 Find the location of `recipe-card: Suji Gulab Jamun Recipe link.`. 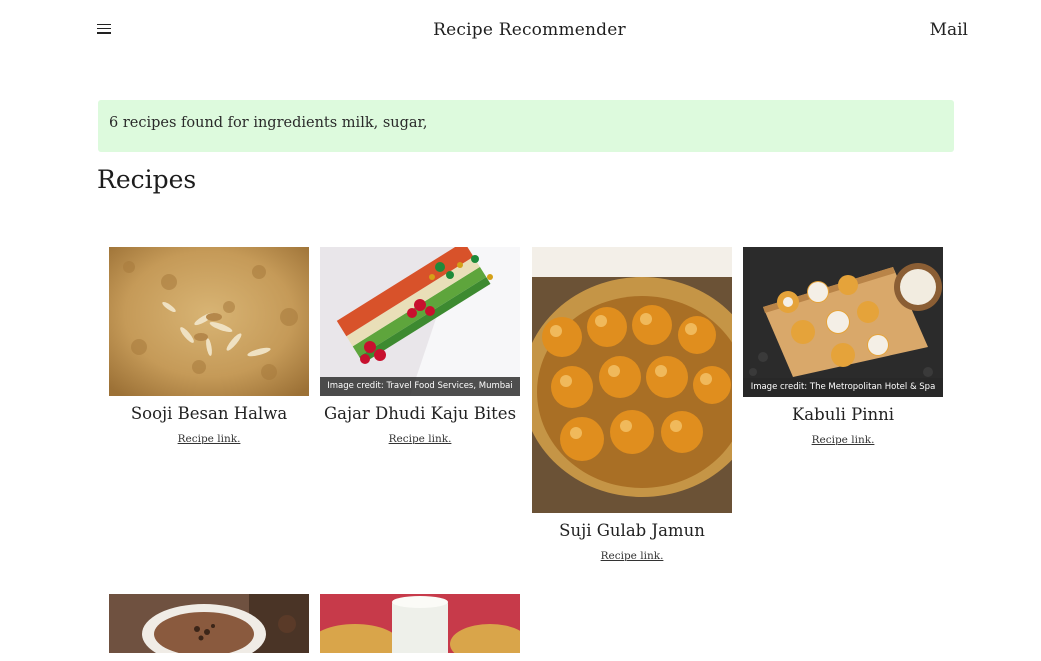

recipe-card: Suji Gulab Jamun Recipe link. is located at coordinates (632, 405).